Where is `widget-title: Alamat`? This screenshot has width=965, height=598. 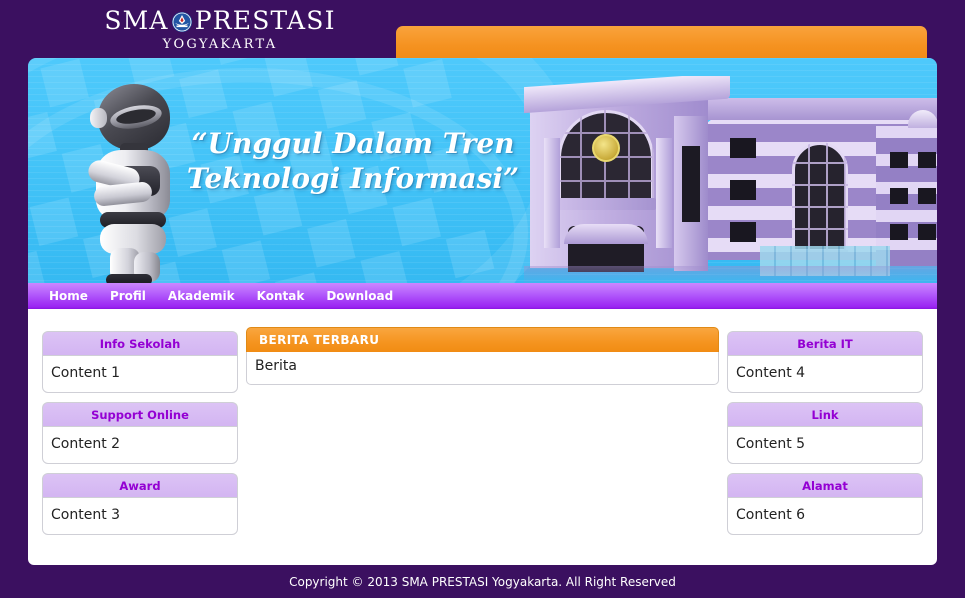
widget-title: Alamat is located at coordinates (825, 485).